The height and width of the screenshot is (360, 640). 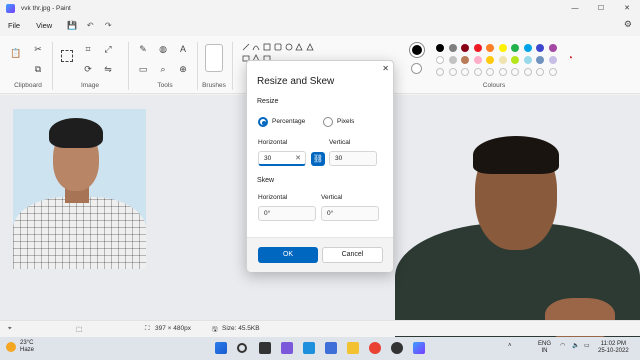 I want to click on dialog-close-icon: ✕, so click(x=385, y=68).